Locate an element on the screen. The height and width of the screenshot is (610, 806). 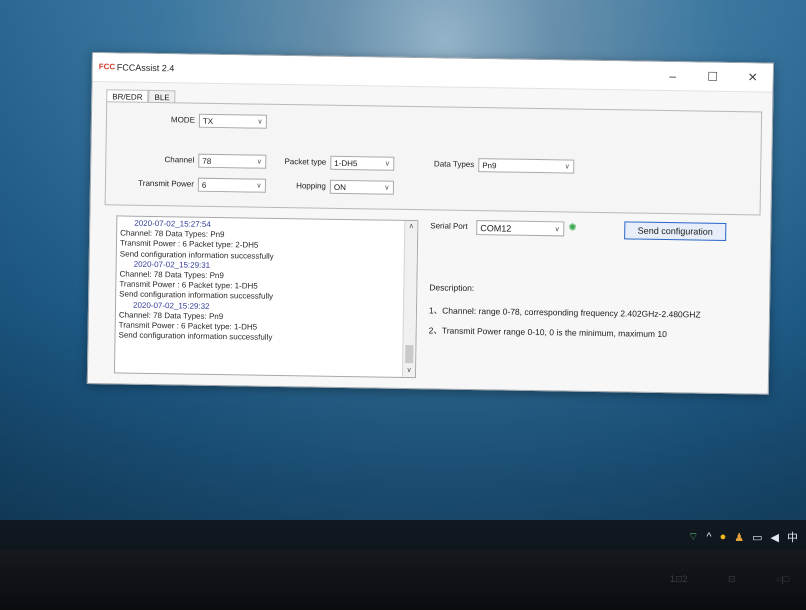
channel-select: 78 ∨ is located at coordinates (232, 161).